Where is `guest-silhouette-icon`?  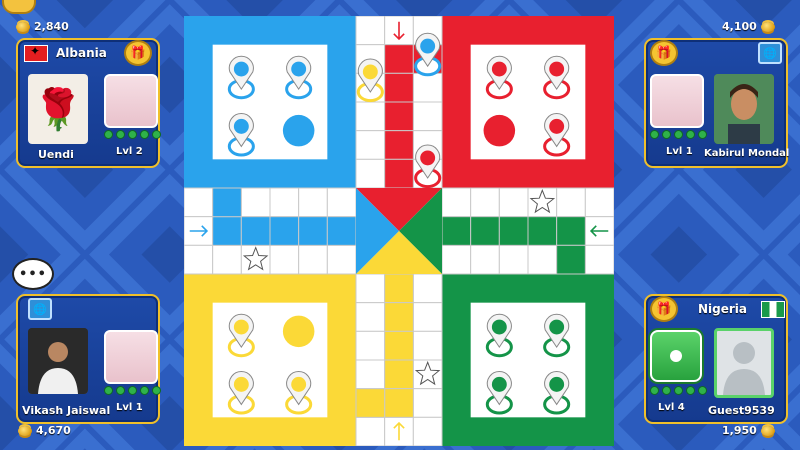 guest-silhouette-icon is located at coordinates (744, 368).